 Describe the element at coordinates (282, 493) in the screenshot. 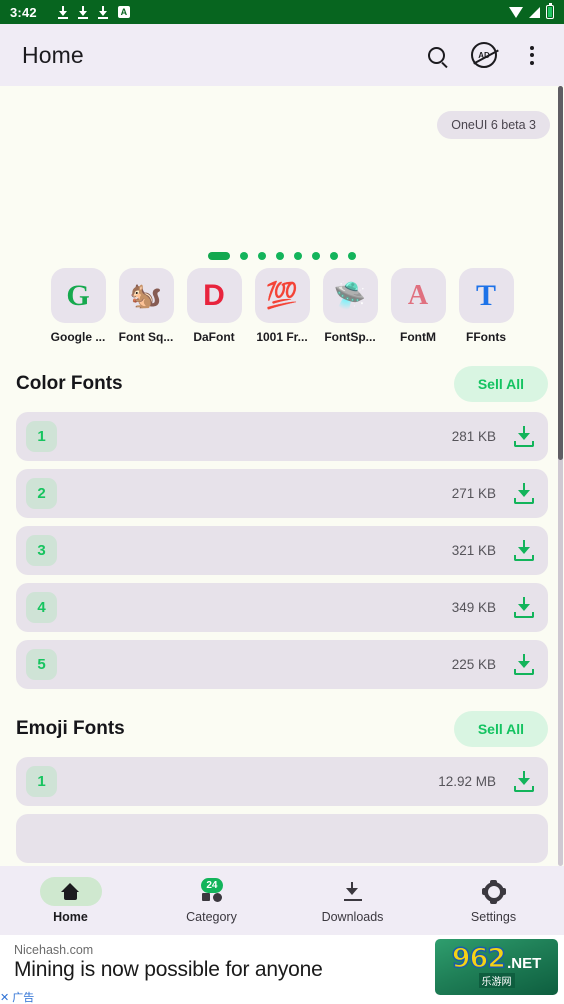

I see `font-list-row: 2 271 KB` at that location.